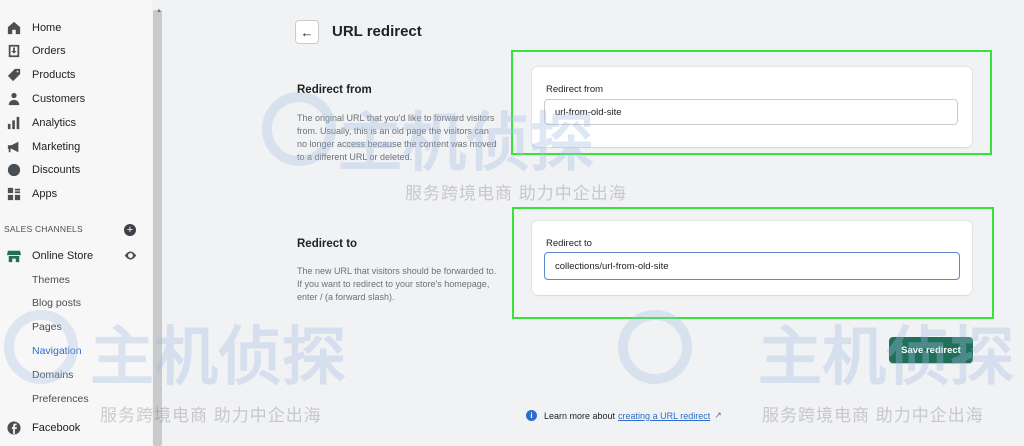 The width and height of the screenshot is (1024, 446). What do you see at coordinates (130, 230) in the screenshot?
I see `add-channel-icon: +` at bounding box center [130, 230].